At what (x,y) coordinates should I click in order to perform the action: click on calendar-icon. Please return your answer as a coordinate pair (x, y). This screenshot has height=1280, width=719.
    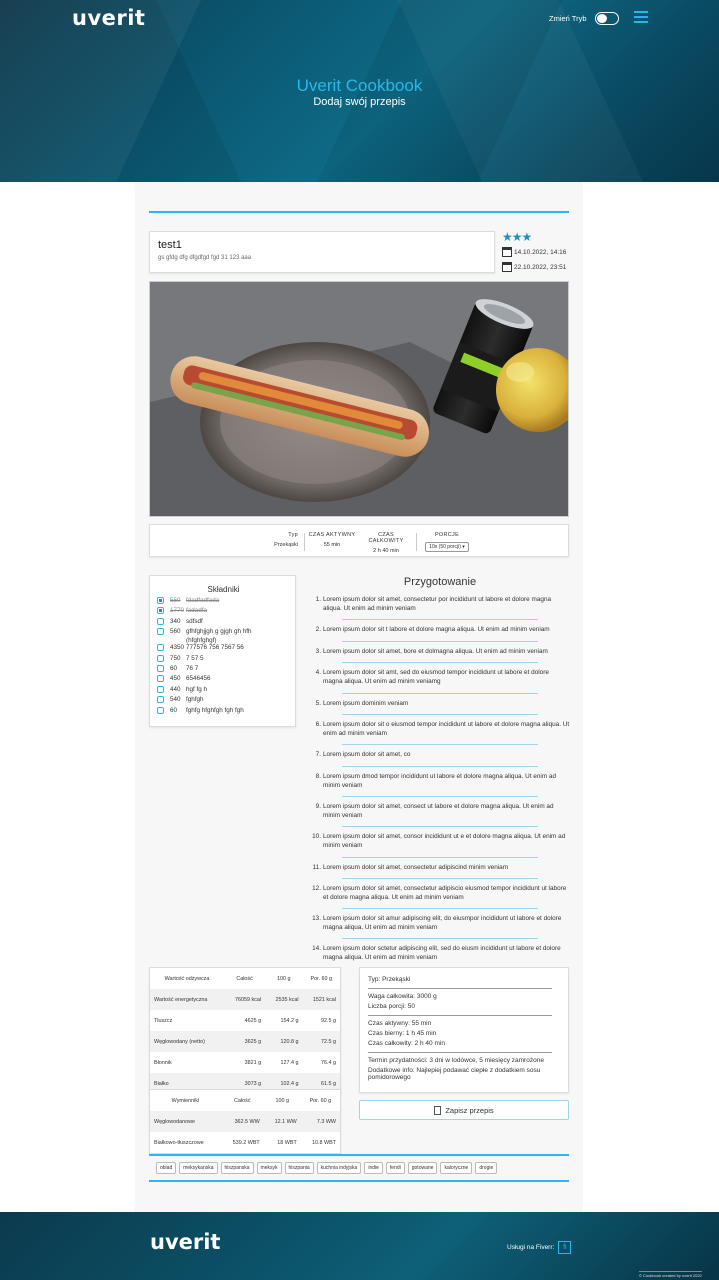
    Looking at the image, I should click on (507, 252).